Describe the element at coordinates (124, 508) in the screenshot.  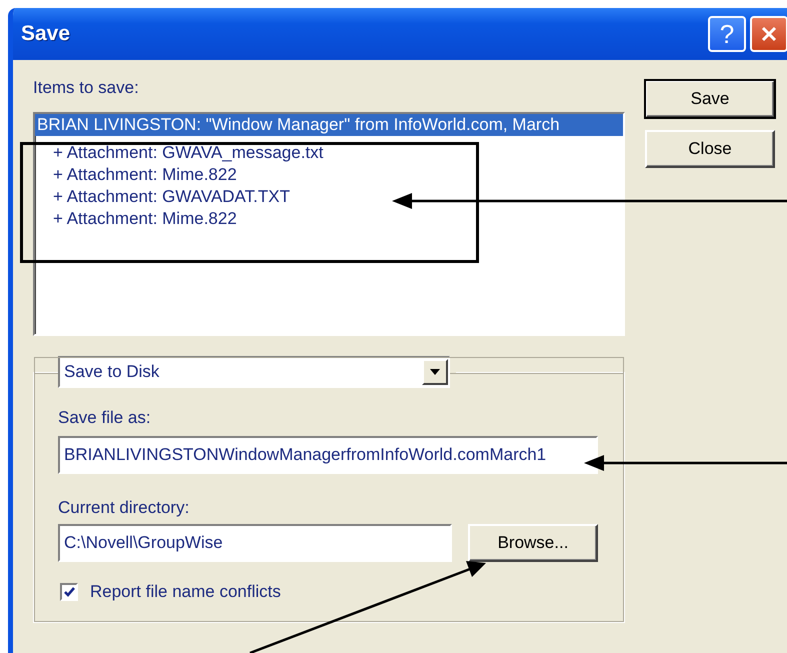
I see `directory-label: Current directory:` at that location.